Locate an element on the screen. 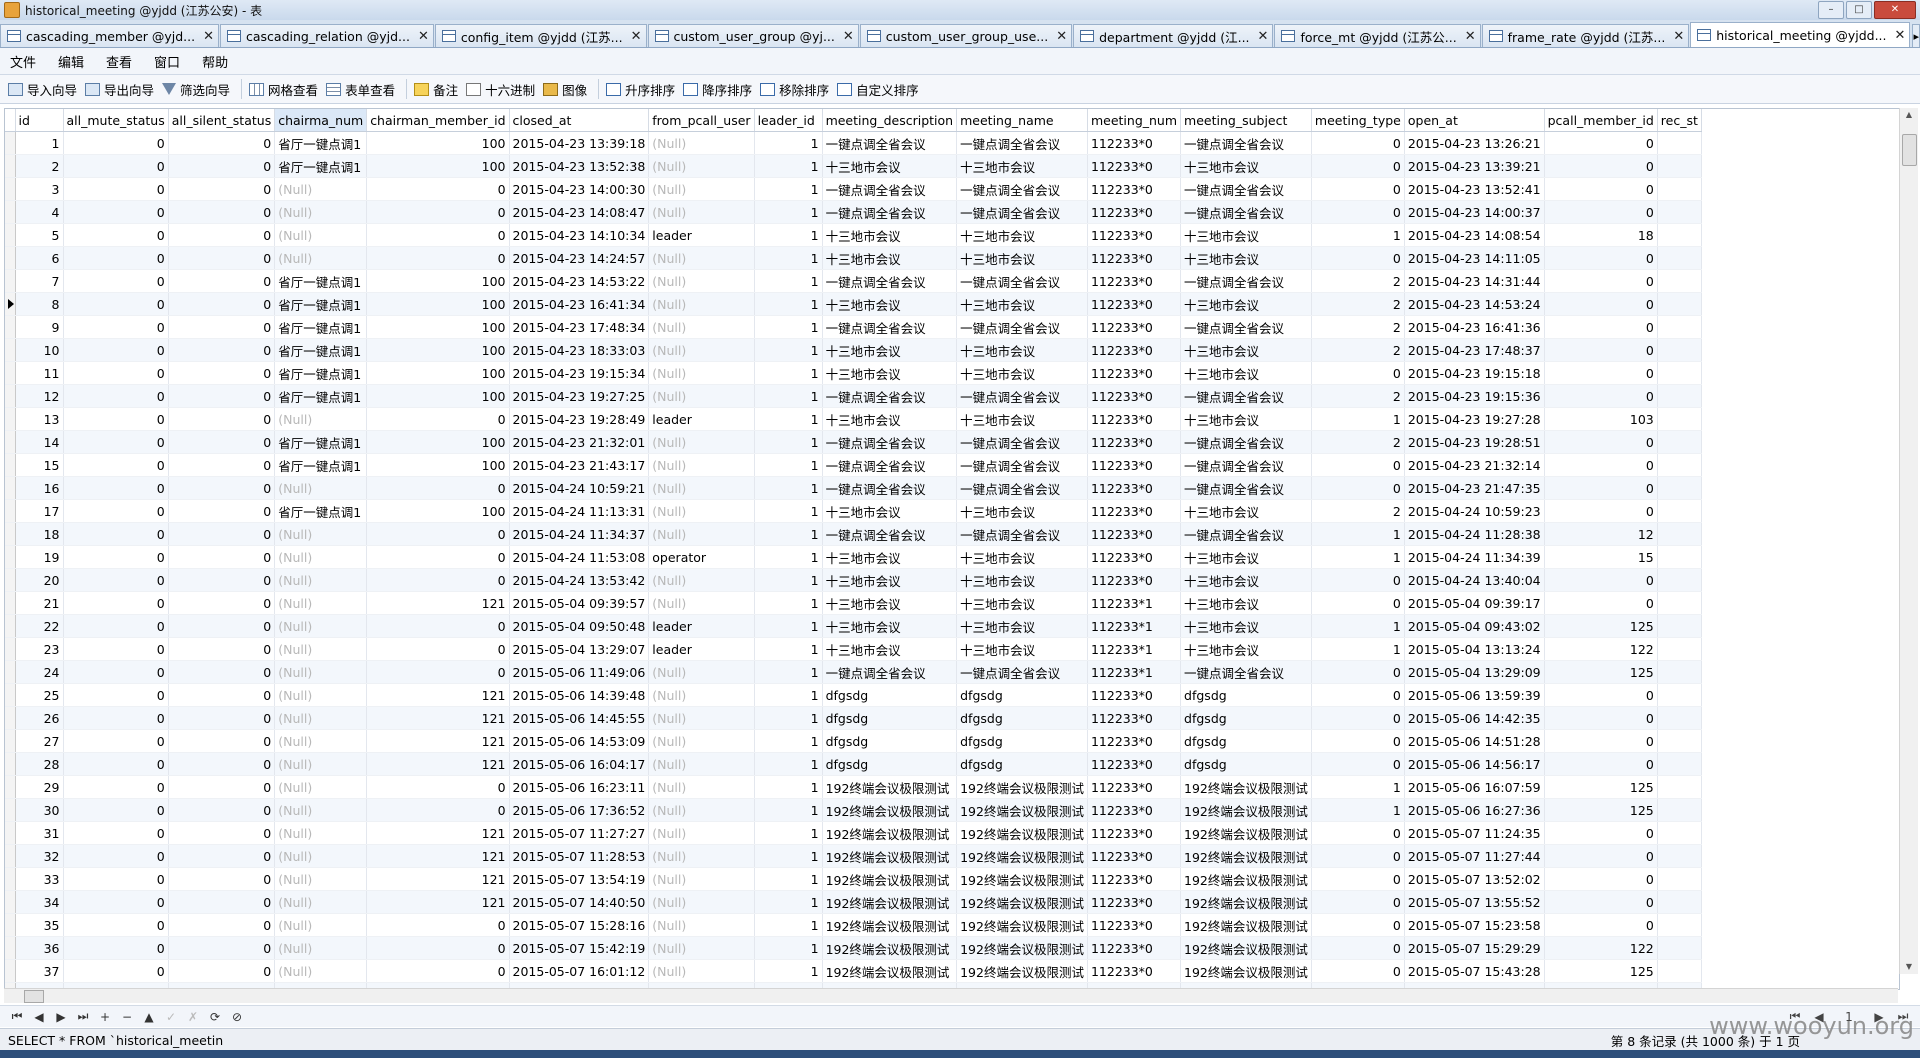 The height and width of the screenshot is (1058, 1920). cell-id: 6 is located at coordinates (39, 258).